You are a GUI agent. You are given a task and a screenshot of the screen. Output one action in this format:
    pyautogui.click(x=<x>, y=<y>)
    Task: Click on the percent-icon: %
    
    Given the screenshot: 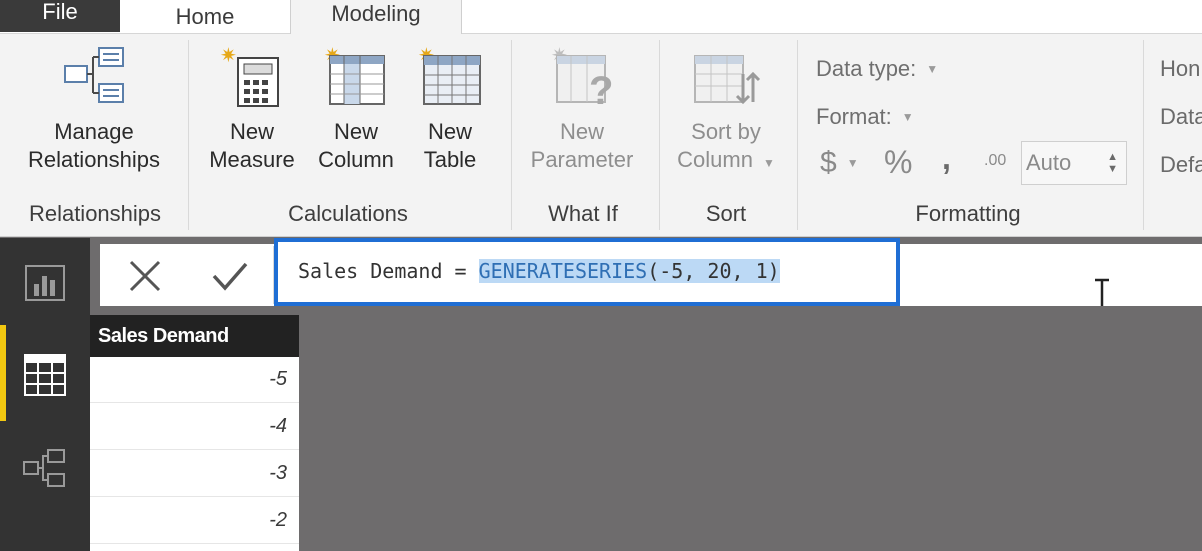 What is the action you would take?
    pyautogui.click(x=898, y=162)
    